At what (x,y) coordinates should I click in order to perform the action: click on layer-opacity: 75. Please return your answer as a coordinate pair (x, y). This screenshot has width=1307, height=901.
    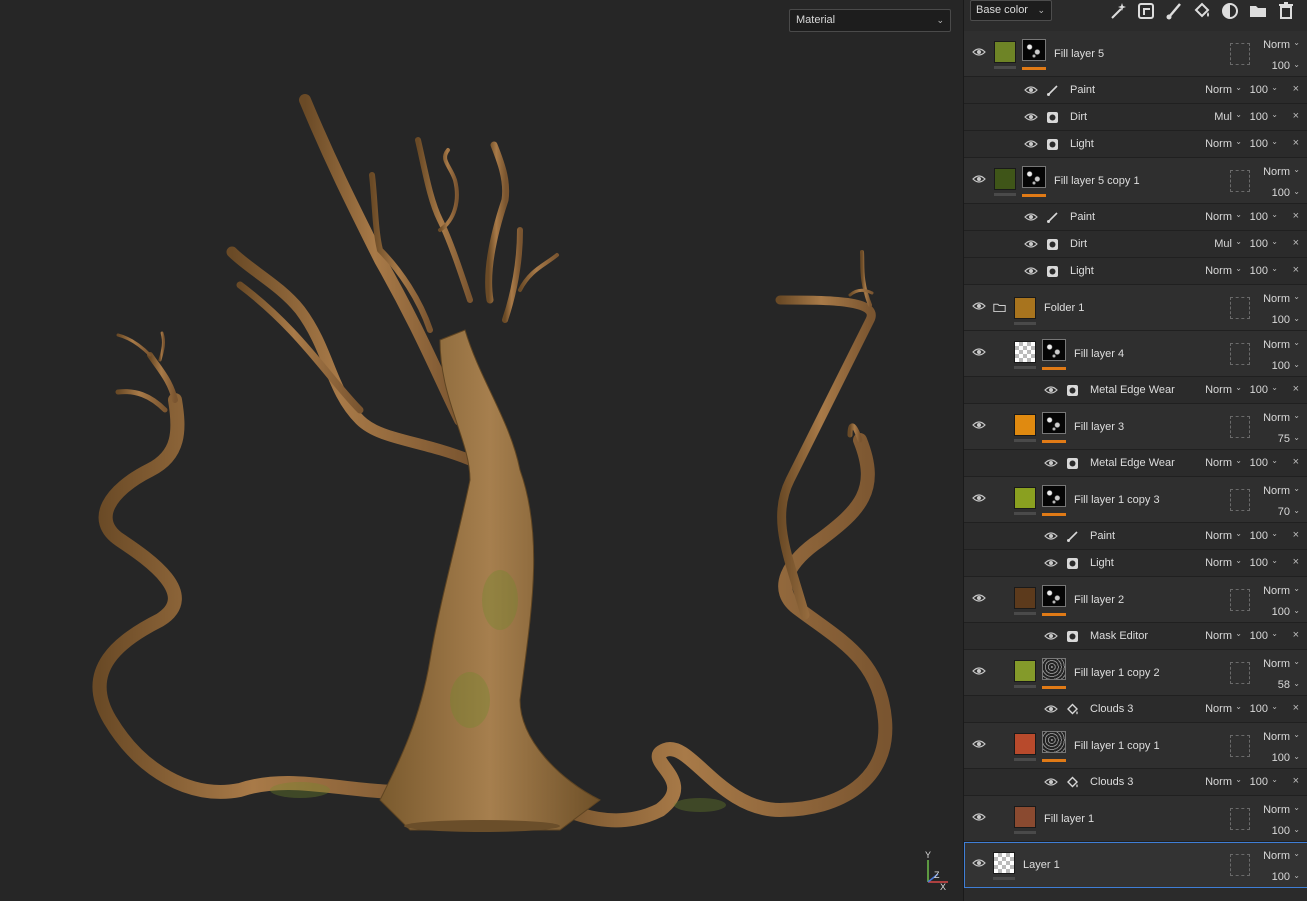
    Looking at the image, I should click on (1276, 439).